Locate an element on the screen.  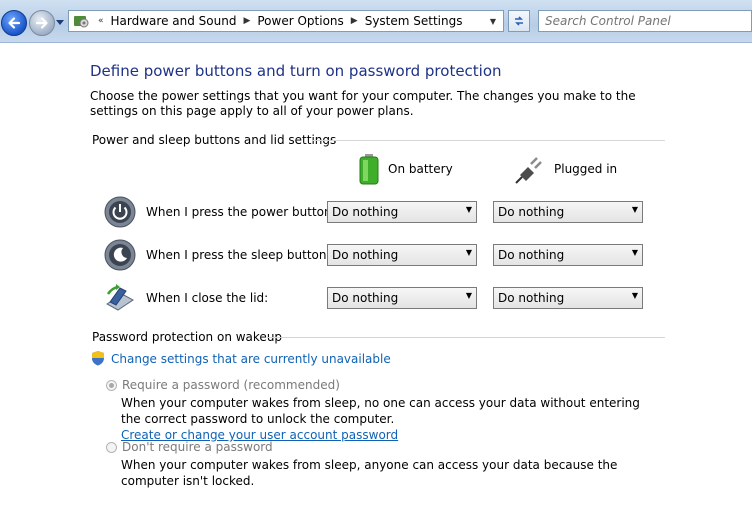
forward-button is located at coordinates (42, 23).